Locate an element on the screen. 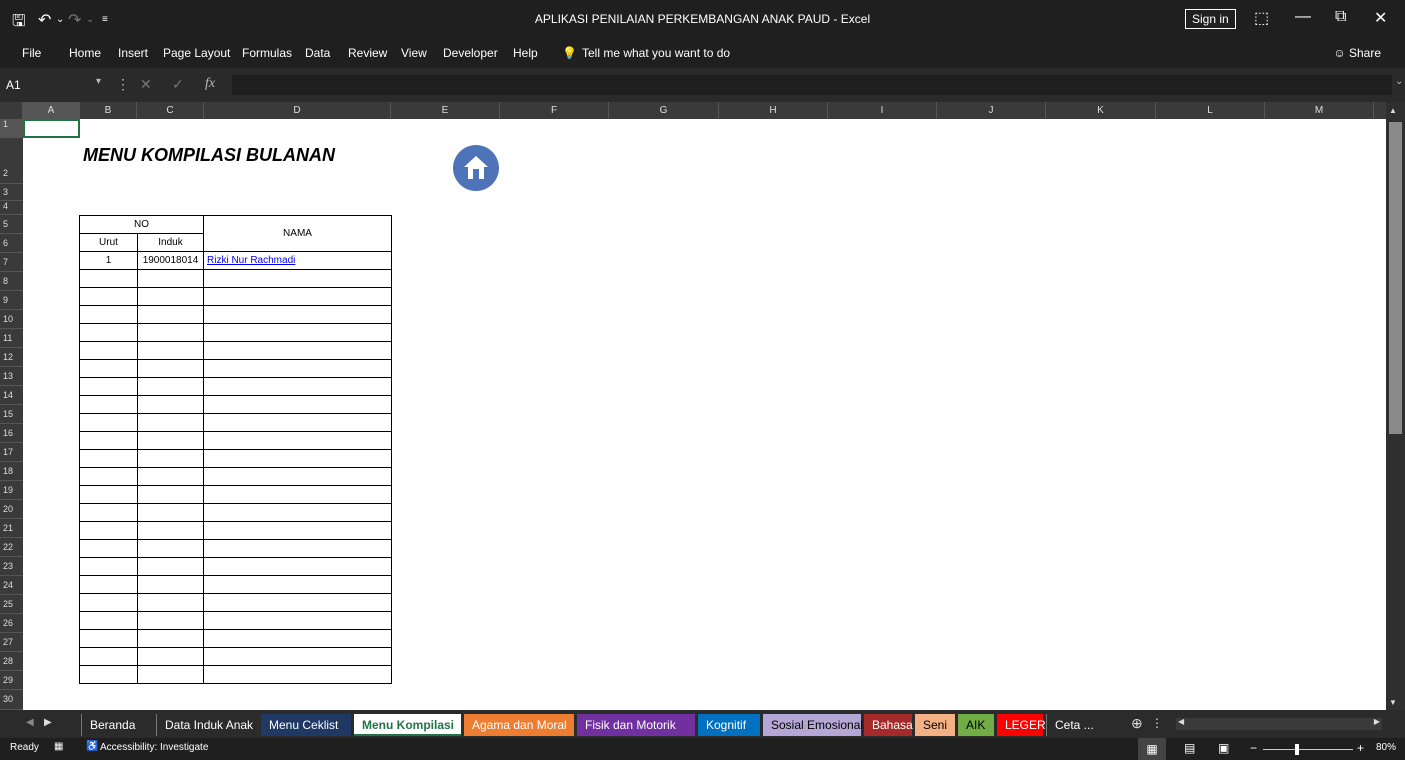 This screenshot has height=760, width=1405. sheet-tab: Bahasa is located at coordinates (888, 725).